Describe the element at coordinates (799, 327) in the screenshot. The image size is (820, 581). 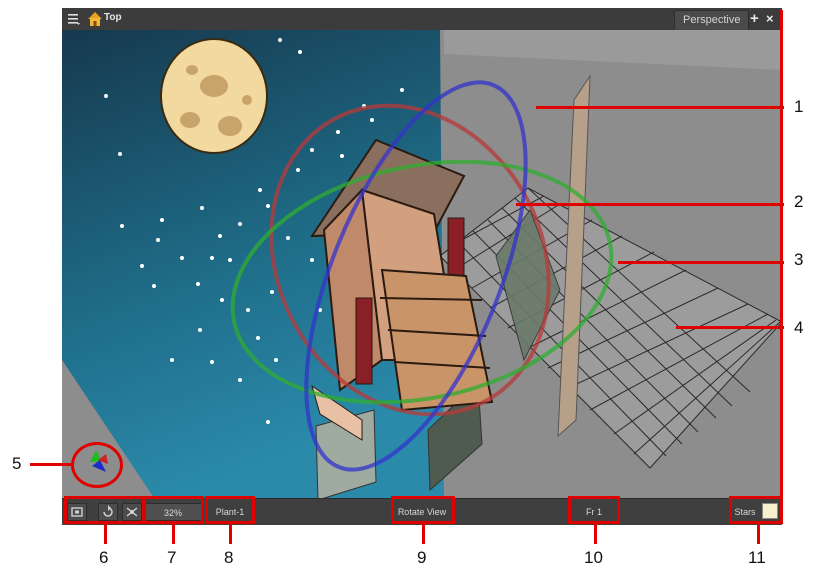
I see `callout-number-4: 4` at that location.